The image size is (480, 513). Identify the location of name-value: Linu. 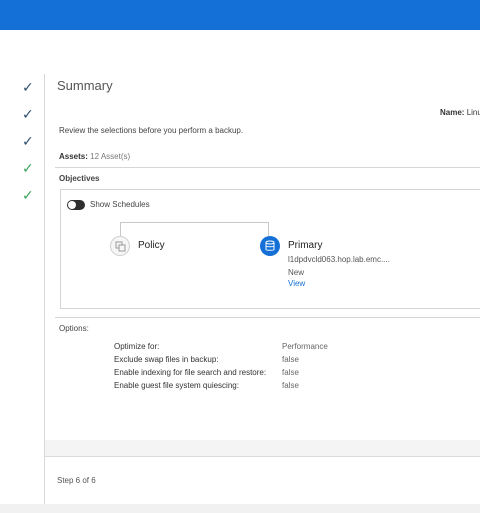
(473, 112).